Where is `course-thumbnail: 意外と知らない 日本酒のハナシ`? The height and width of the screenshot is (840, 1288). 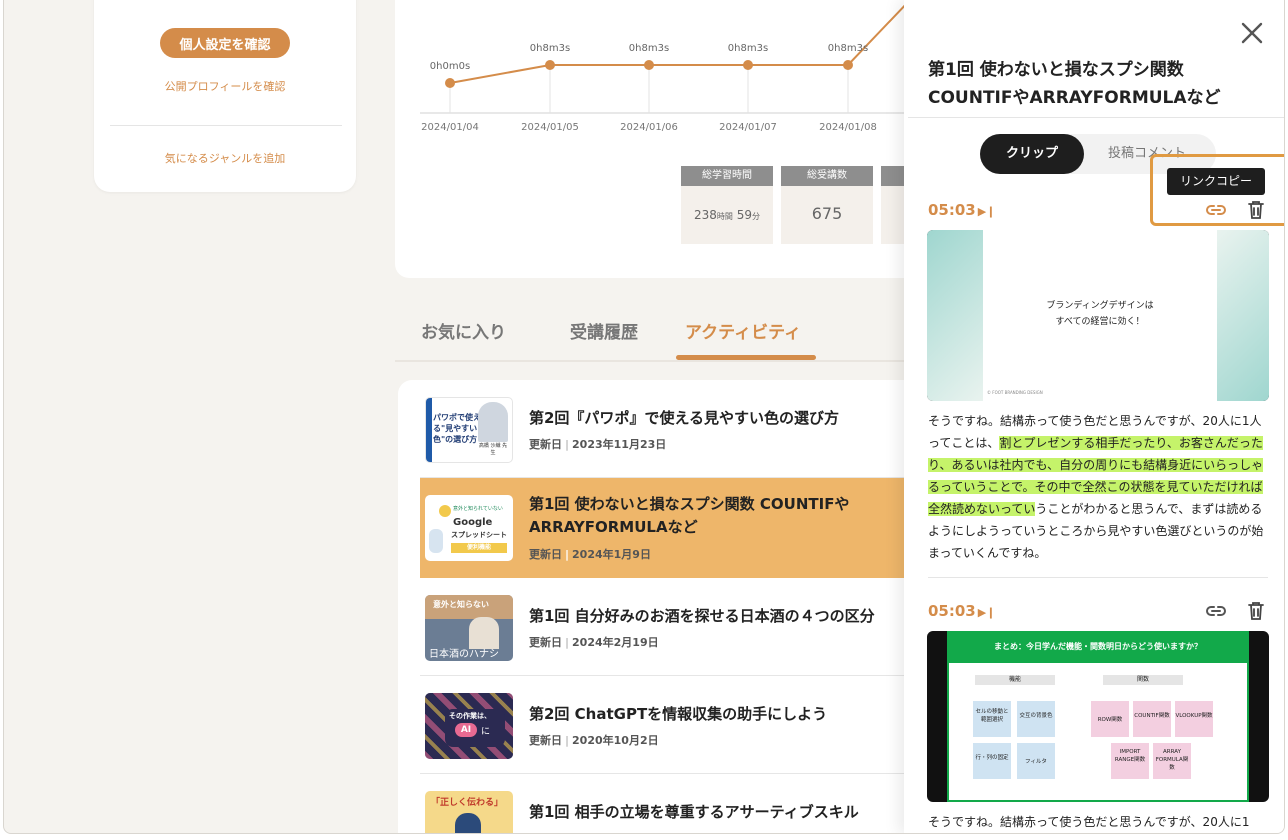 course-thumbnail: 意外と知らない 日本酒のハナシ is located at coordinates (469, 628).